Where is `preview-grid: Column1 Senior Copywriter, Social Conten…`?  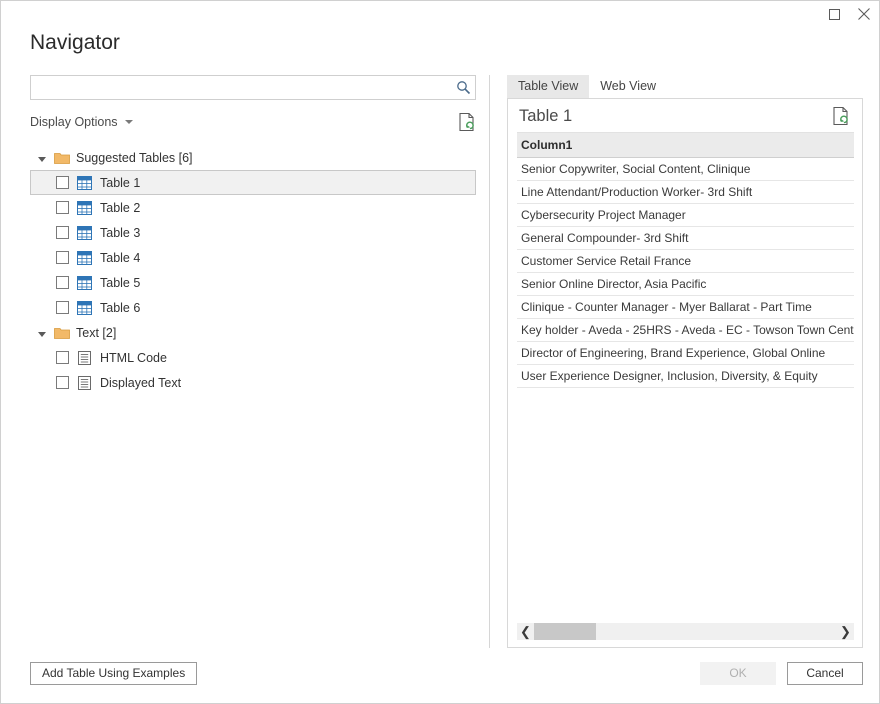 preview-grid: Column1 Senior Copywriter, Social Conten… is located at coordinates (685, 260).